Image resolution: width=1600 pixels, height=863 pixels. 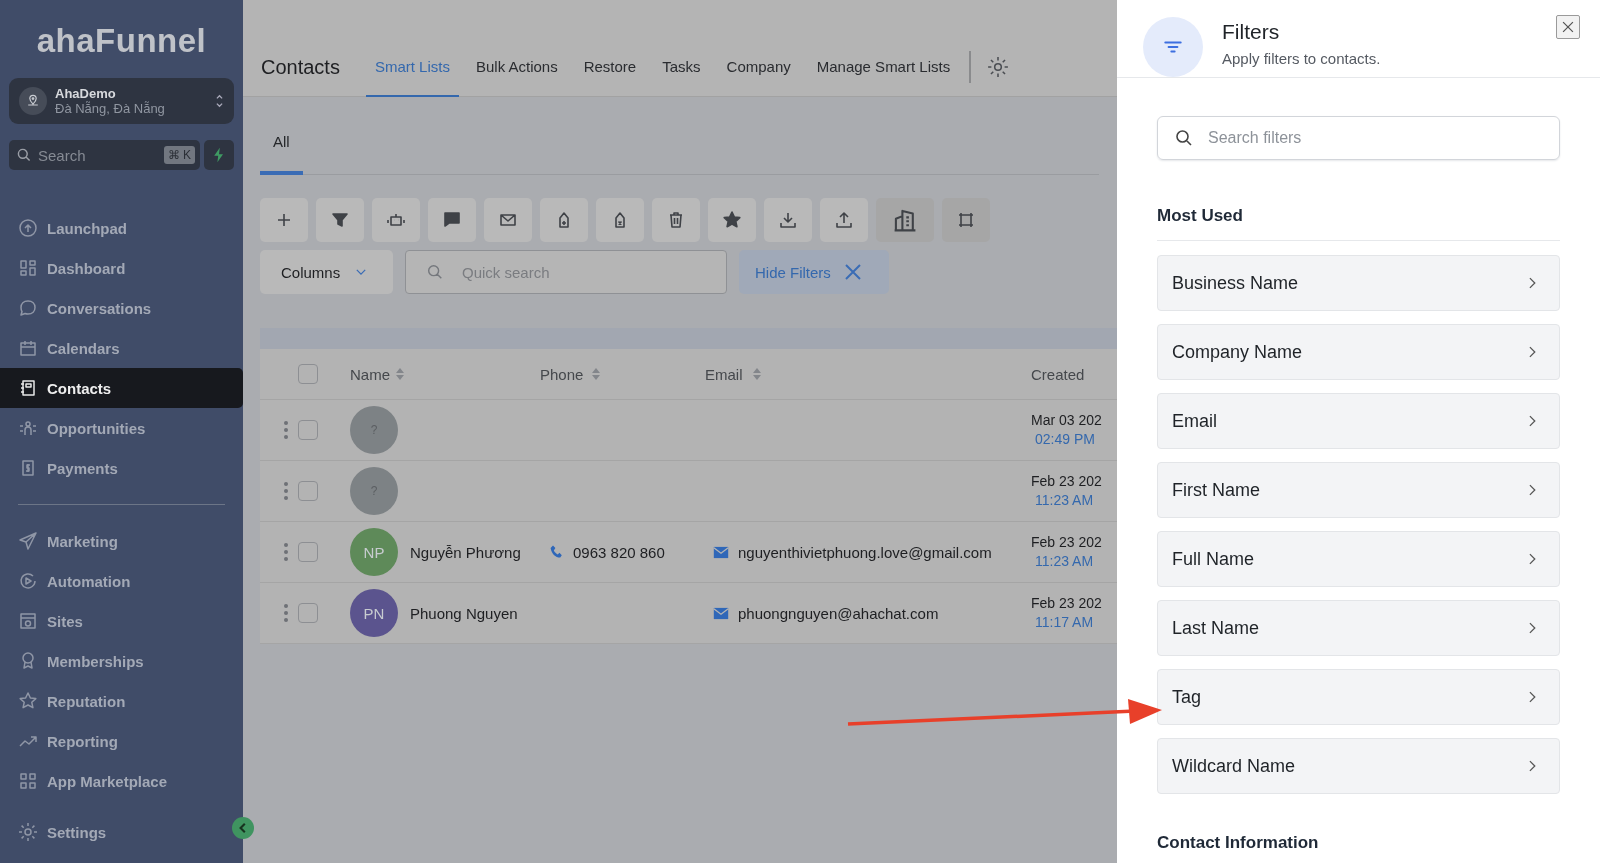 What do you see at coordinates (113, 832) in the screenshot?
I see `nav-item: Settings` at bounding box center [113, 832].